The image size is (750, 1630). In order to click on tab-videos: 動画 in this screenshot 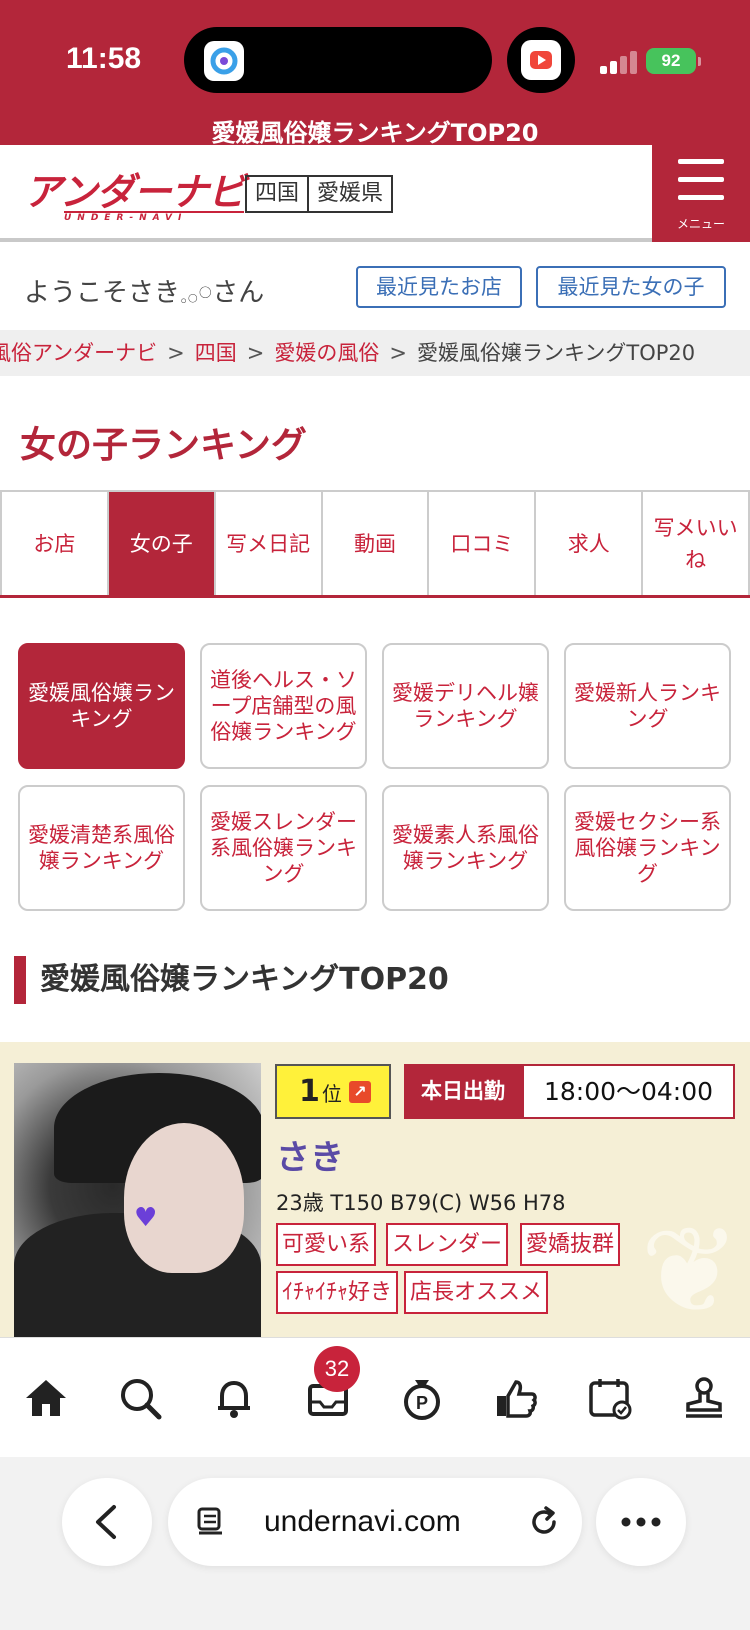, I will do `click(374, 543)`.